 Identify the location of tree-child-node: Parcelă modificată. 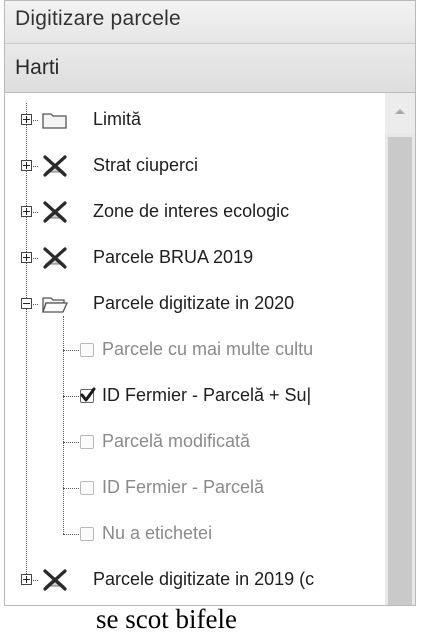
(195, 442).